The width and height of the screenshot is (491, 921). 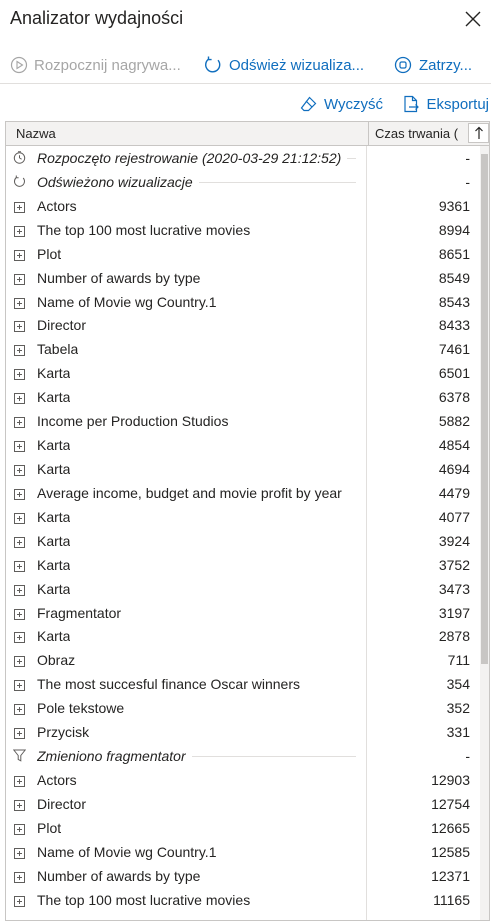 What do you see at coordinates (247, 852) in the screenshot?
I see `table-row: Name of Movie wg Country.1 12585` at bounding box center [247, 852].